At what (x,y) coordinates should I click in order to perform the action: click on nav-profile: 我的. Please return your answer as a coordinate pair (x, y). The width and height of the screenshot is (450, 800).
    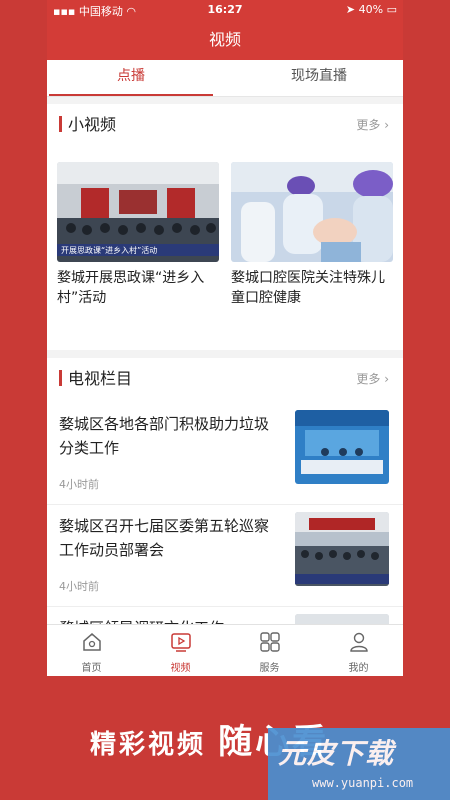
    Looking at the image, I should click on (358, 650).